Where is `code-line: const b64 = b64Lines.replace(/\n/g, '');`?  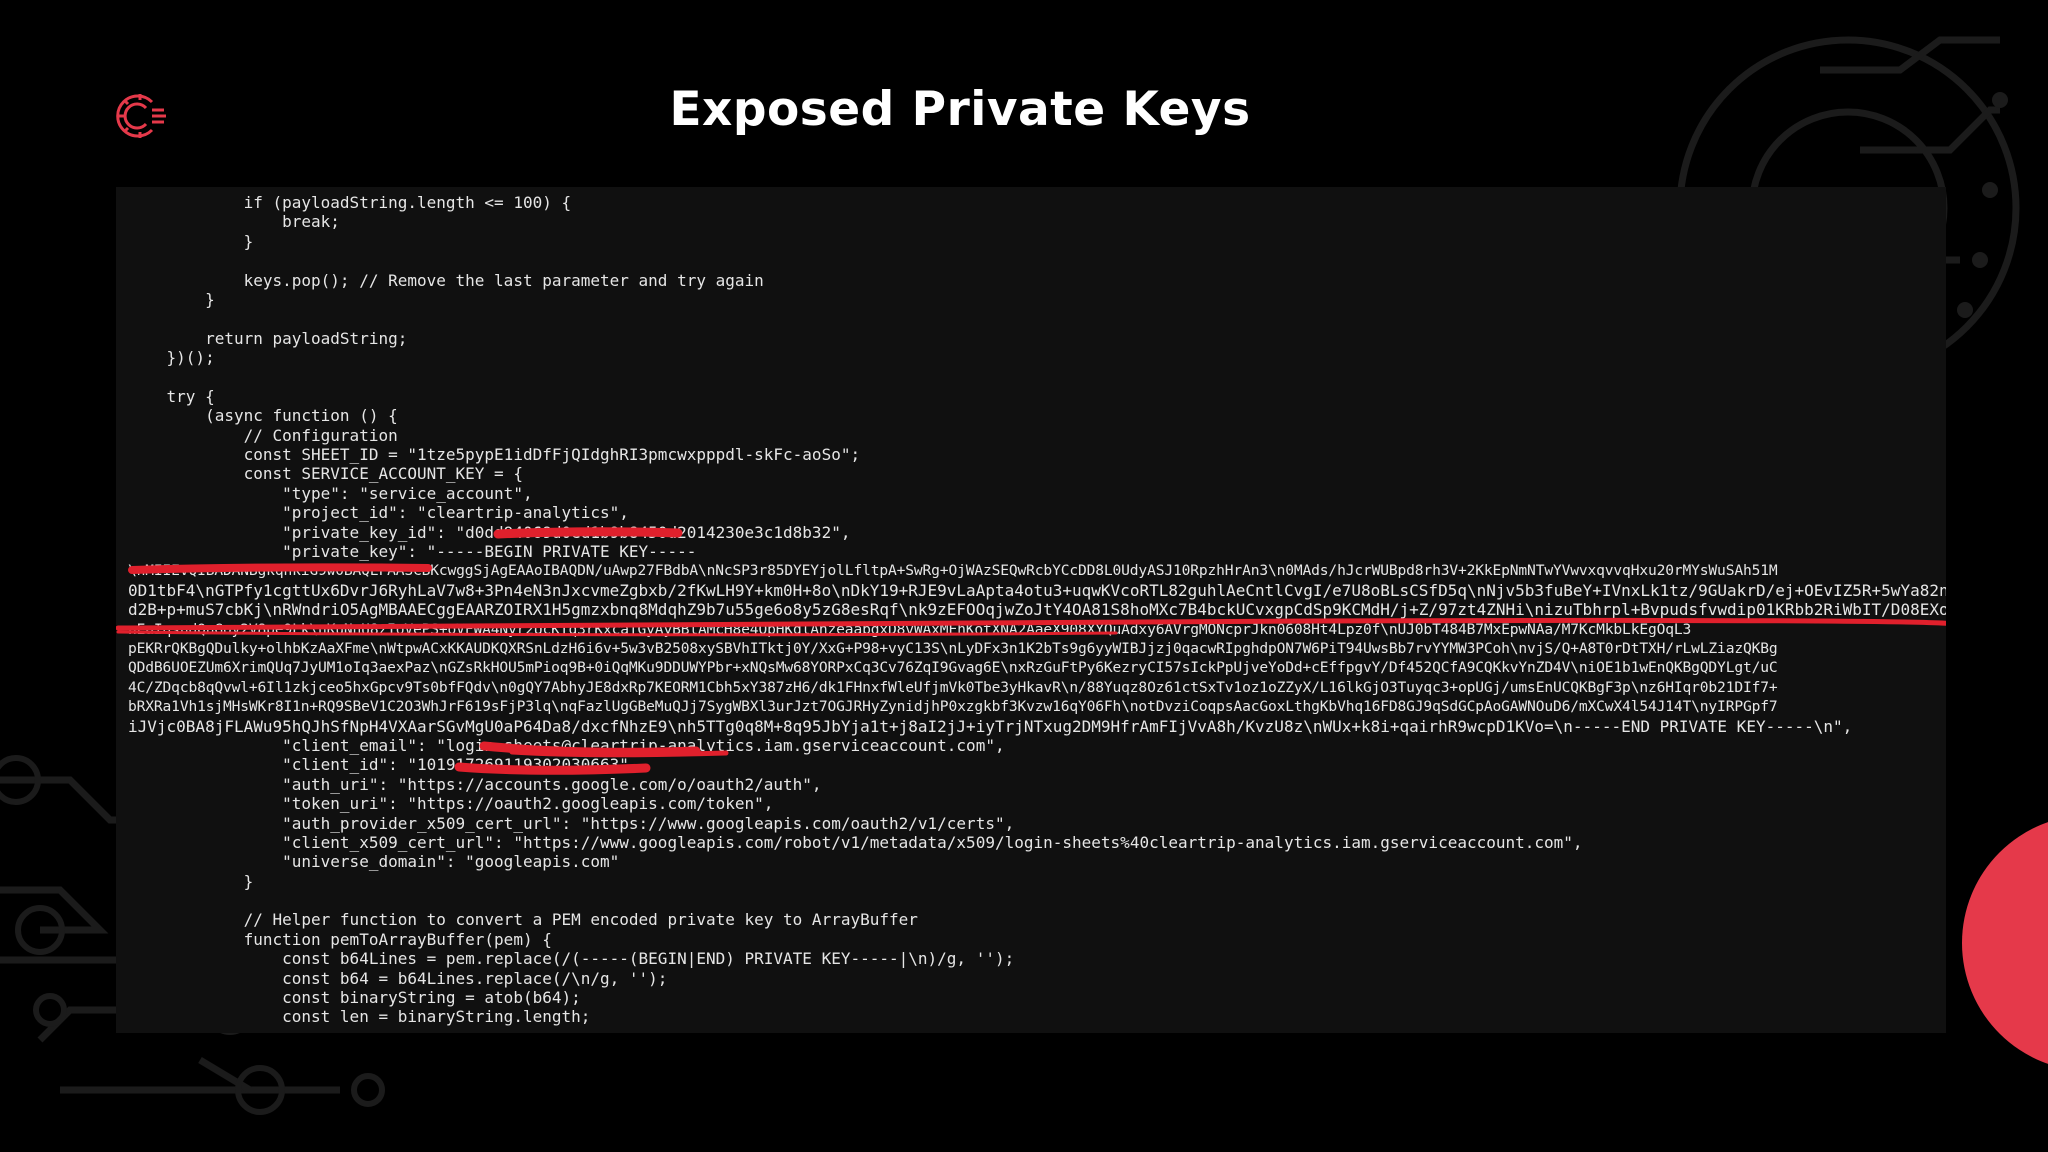
code-line: const b64 = b64Lines.replace(/\n/g, ''); is located at coordinates (398, 978).